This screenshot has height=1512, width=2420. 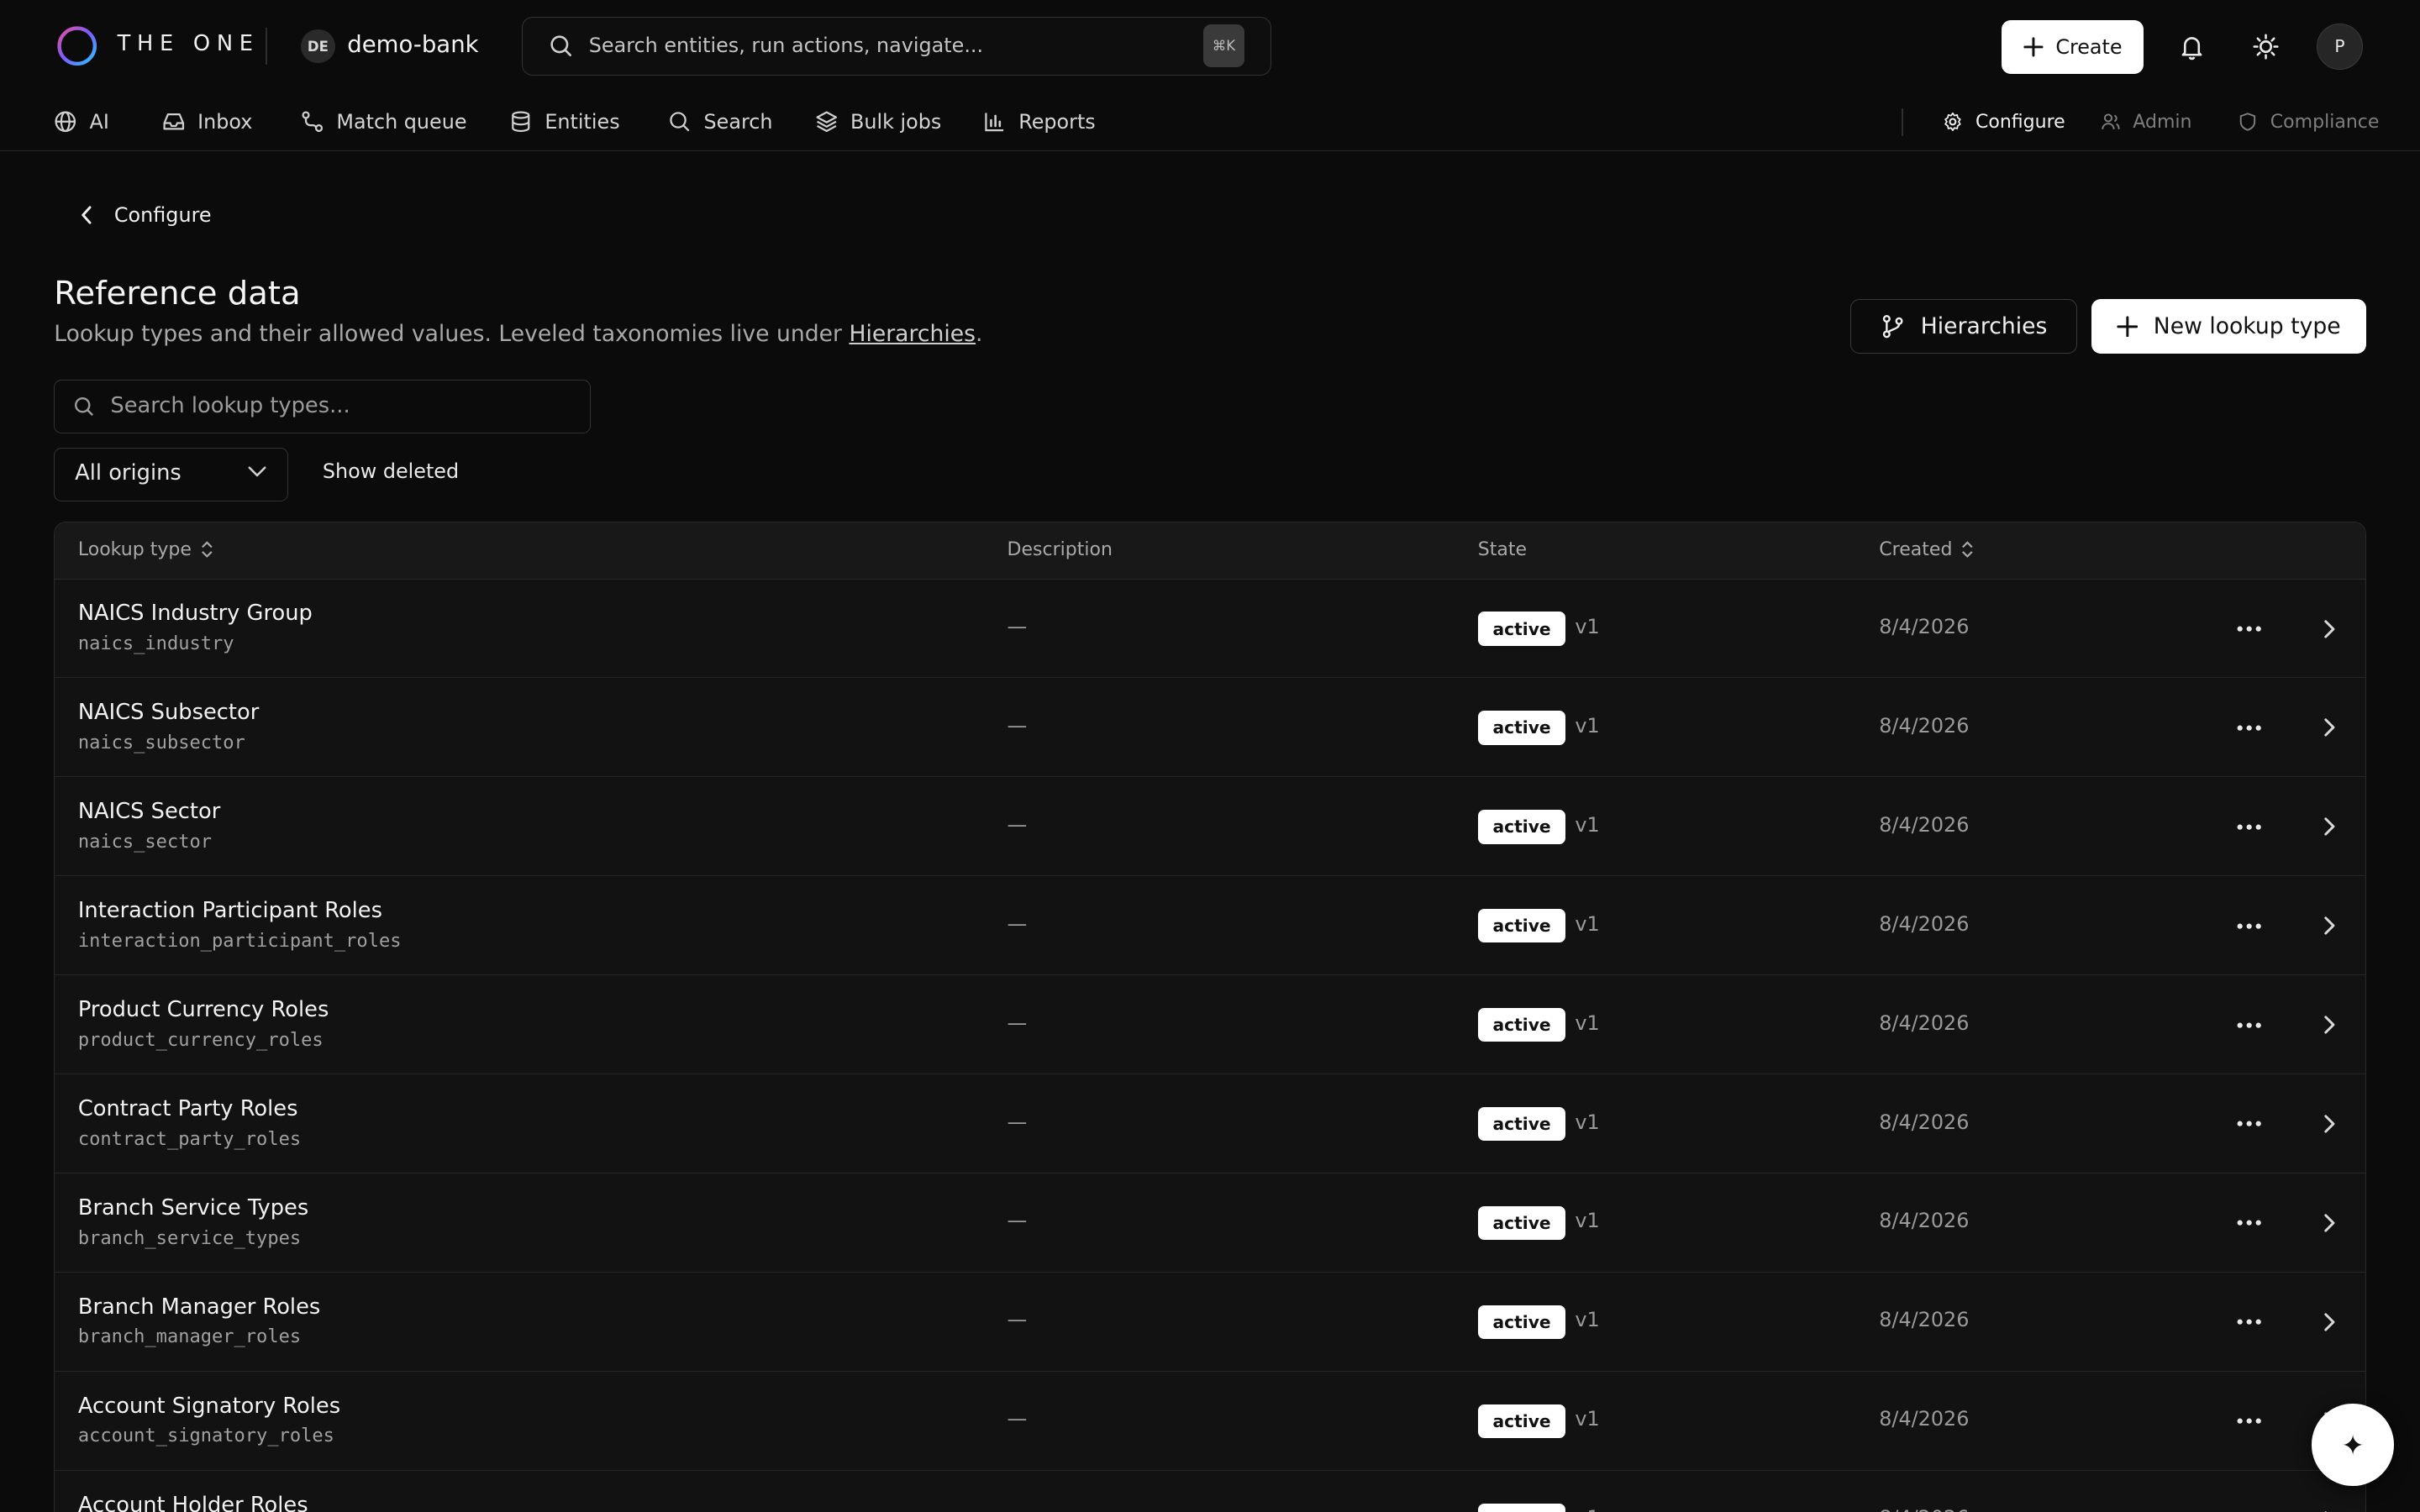 I want to click on lookup-type-name: NAICS Sector, so click(x=149, y=811).